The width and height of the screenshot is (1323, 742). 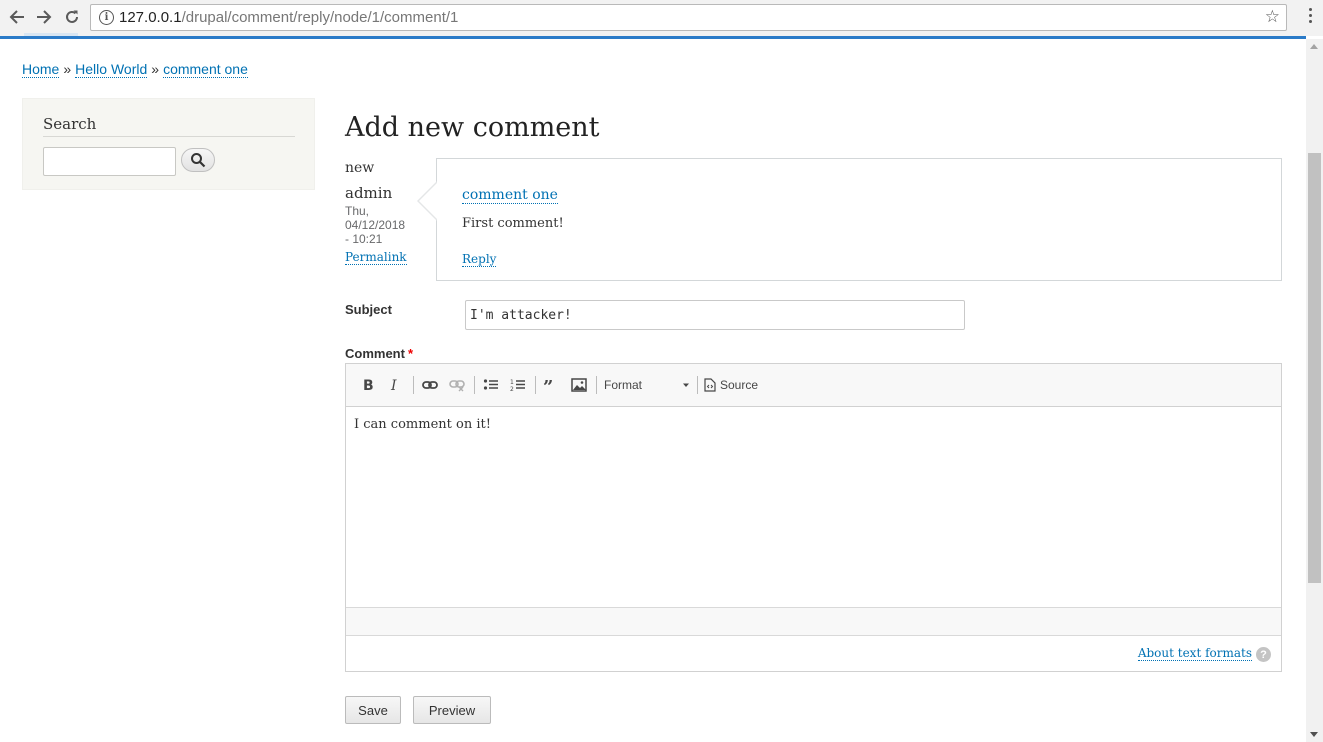 I want to click on link-icon, so click(x=430, y=385).